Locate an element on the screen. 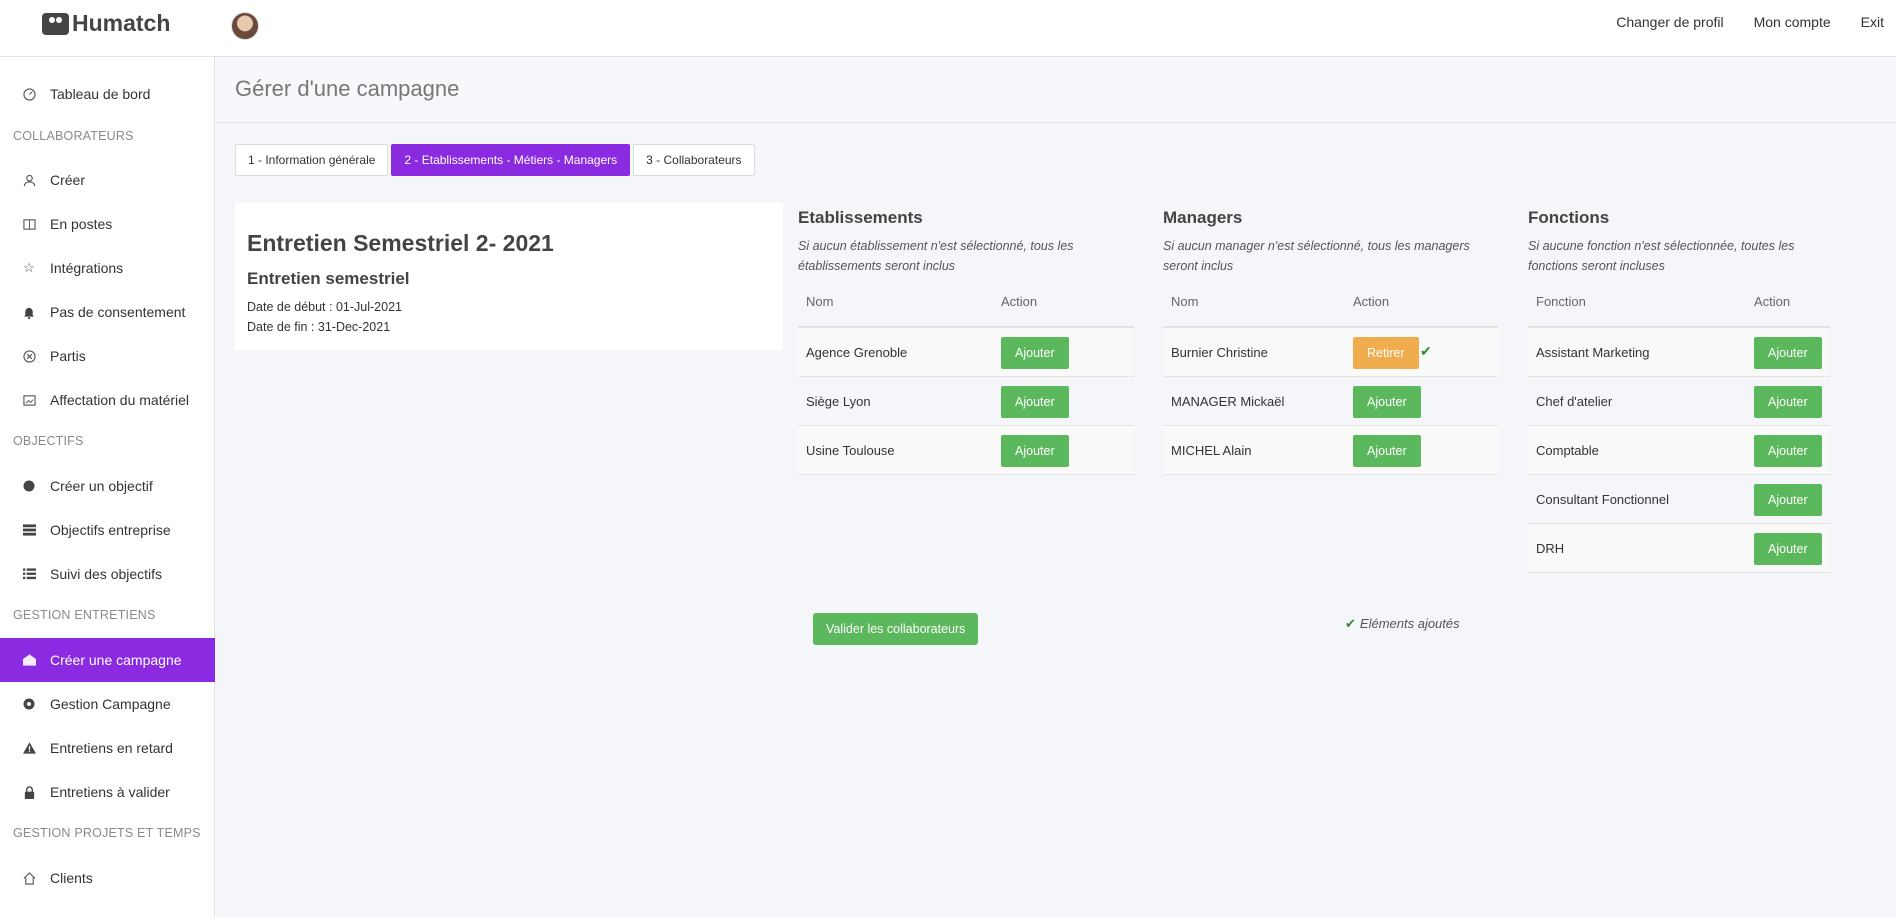 This screenshot has height=917, width=1896. sidebar-item-integrations: ☆ Intégrations is located at coordinates (107, 268).